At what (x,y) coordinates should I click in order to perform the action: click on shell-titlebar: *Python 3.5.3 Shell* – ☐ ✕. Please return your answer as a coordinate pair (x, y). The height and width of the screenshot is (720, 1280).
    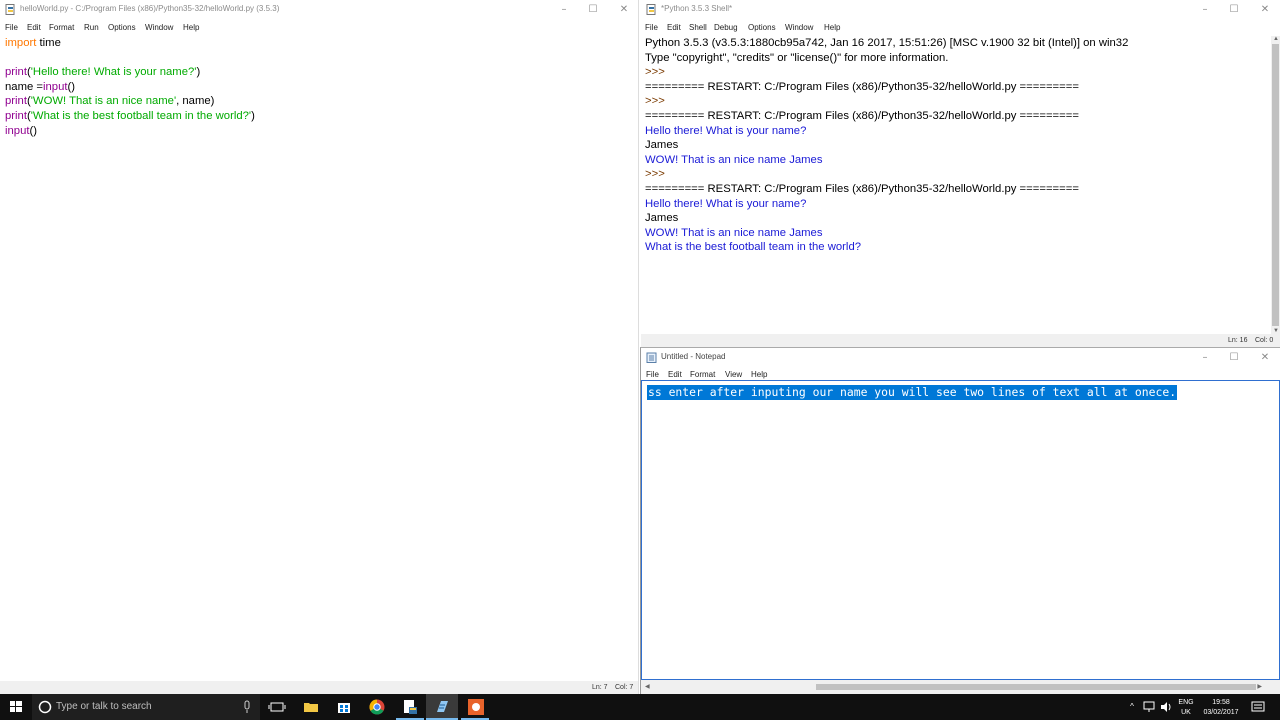
    Looking at the image, I should click on (960, 10).